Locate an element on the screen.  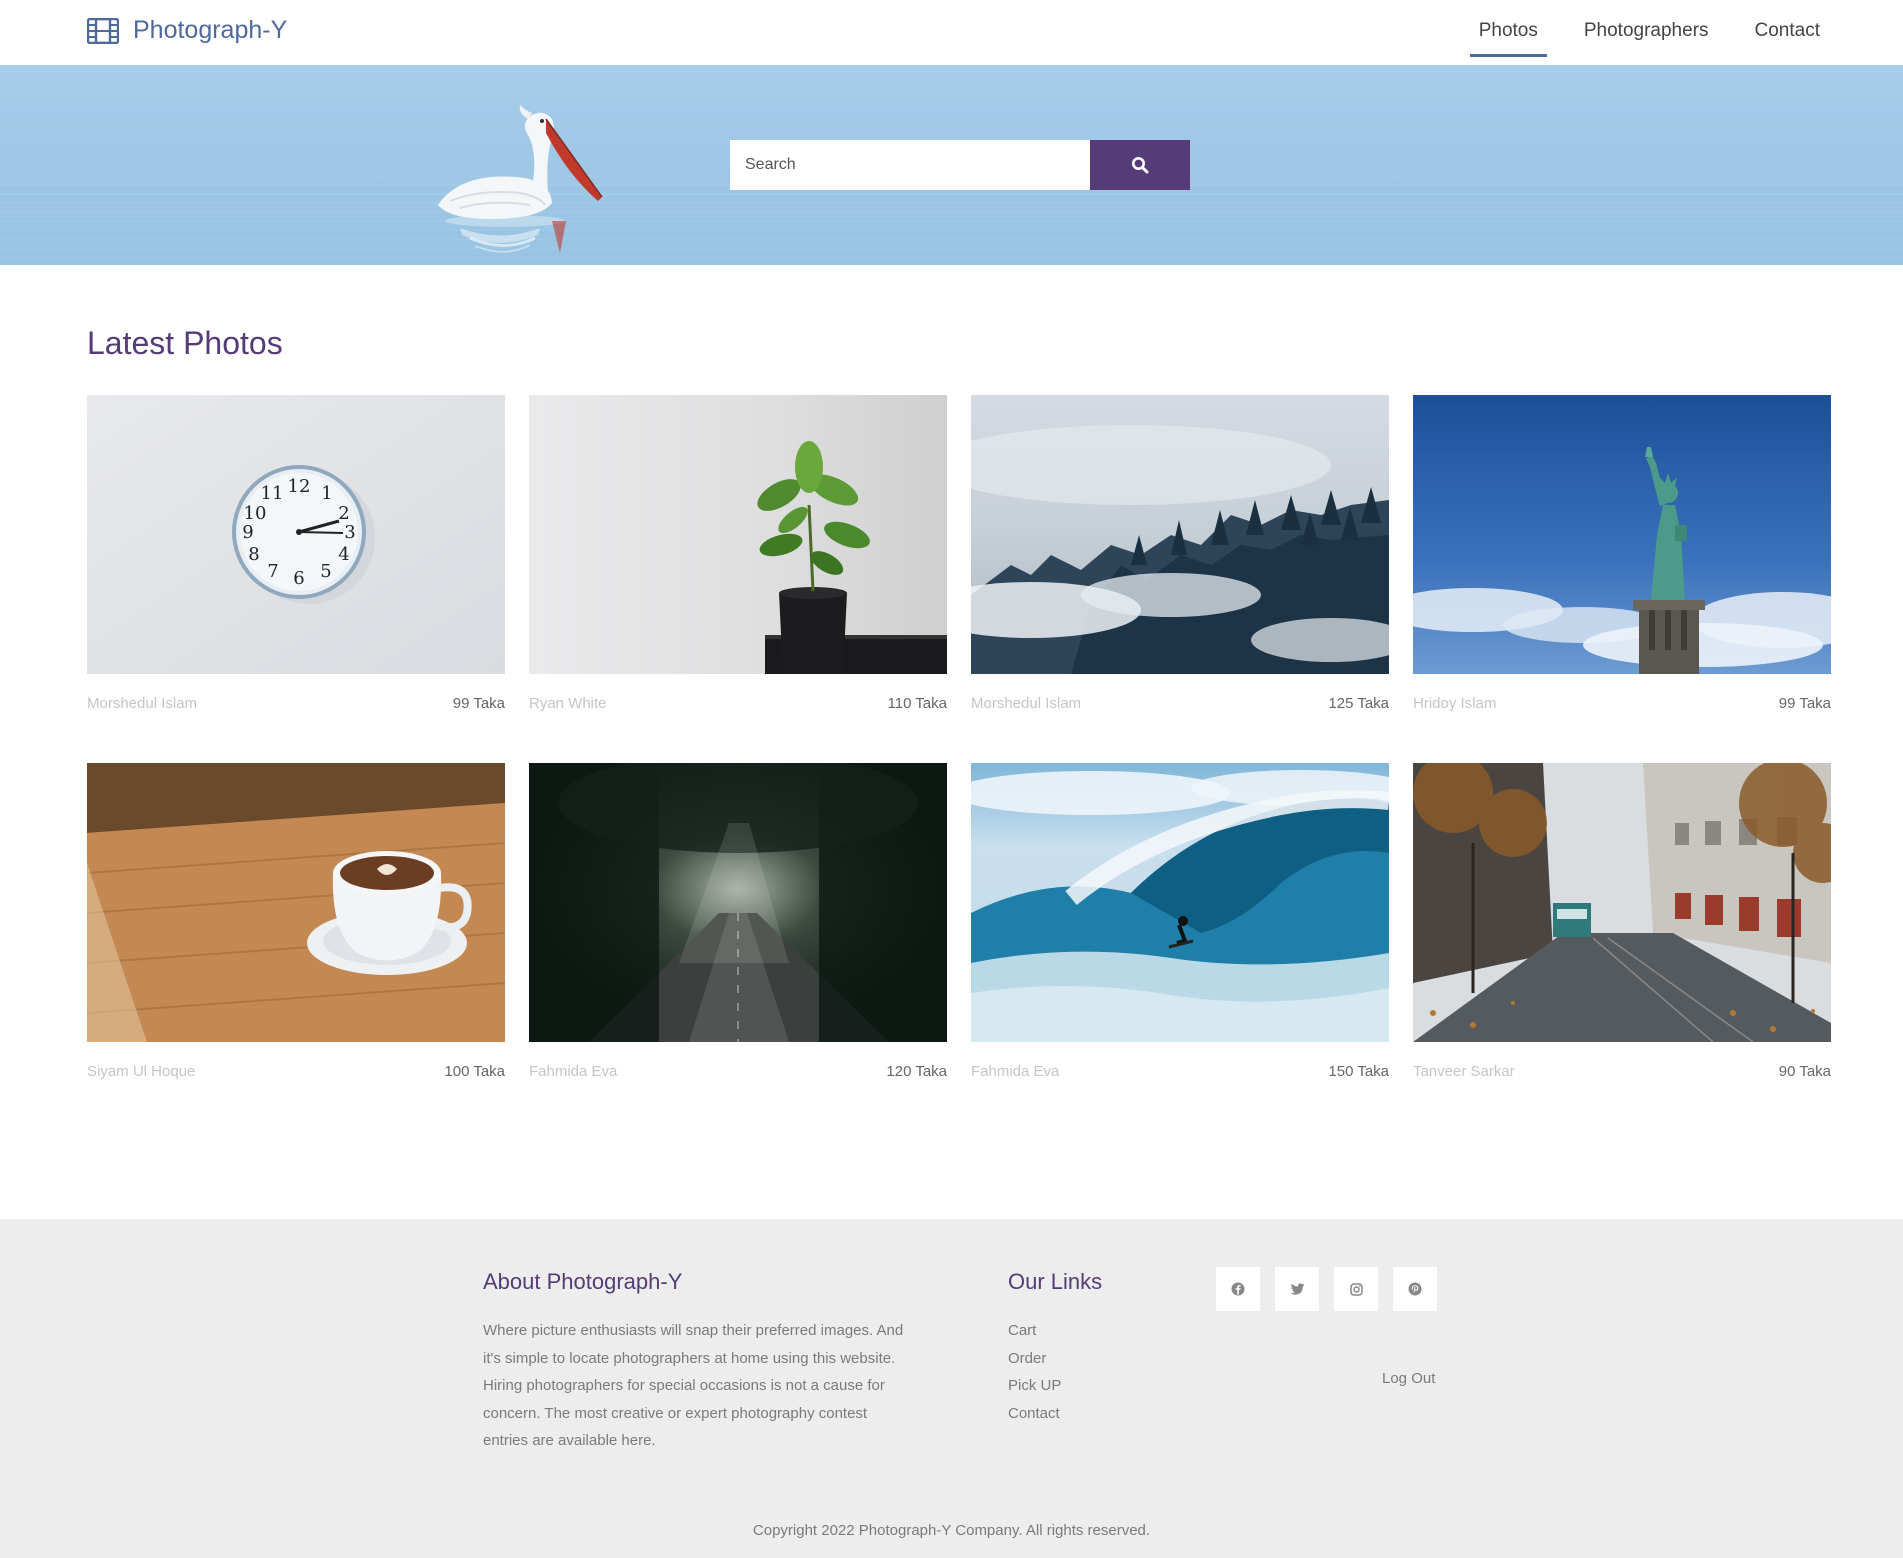
photo-card: Tanveer Sarkar 90 Taka is located at coordinates (1622, 947).